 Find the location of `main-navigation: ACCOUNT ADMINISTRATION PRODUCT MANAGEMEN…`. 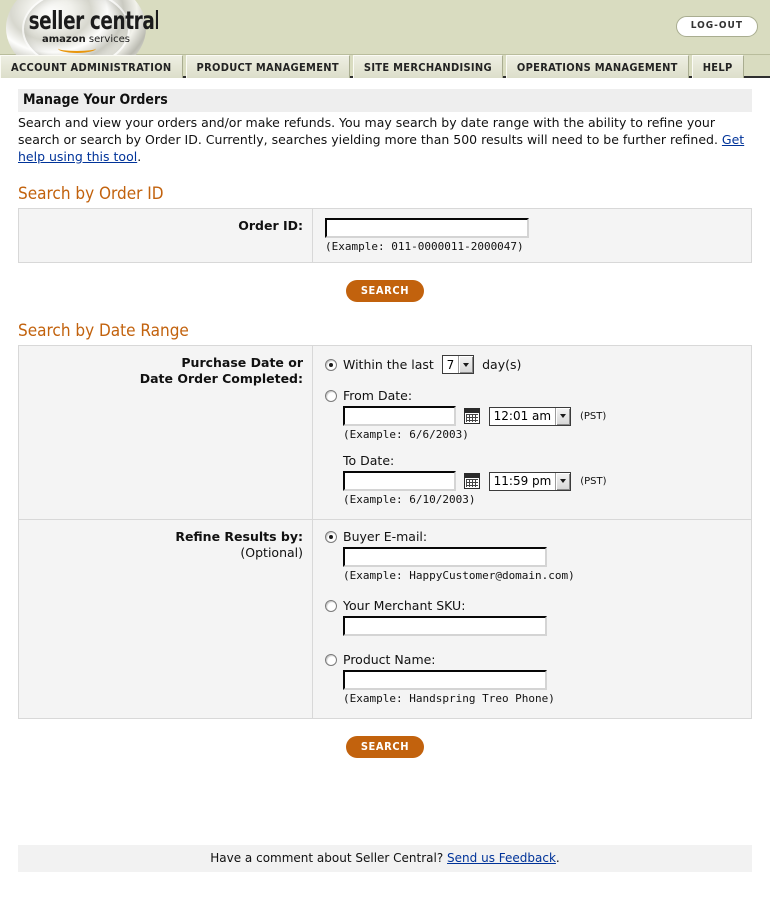

main-navigation: ACCOUNT ADMINISTRATION PRODUCT MANAGEMEN… is located at coordinates (385, 66).